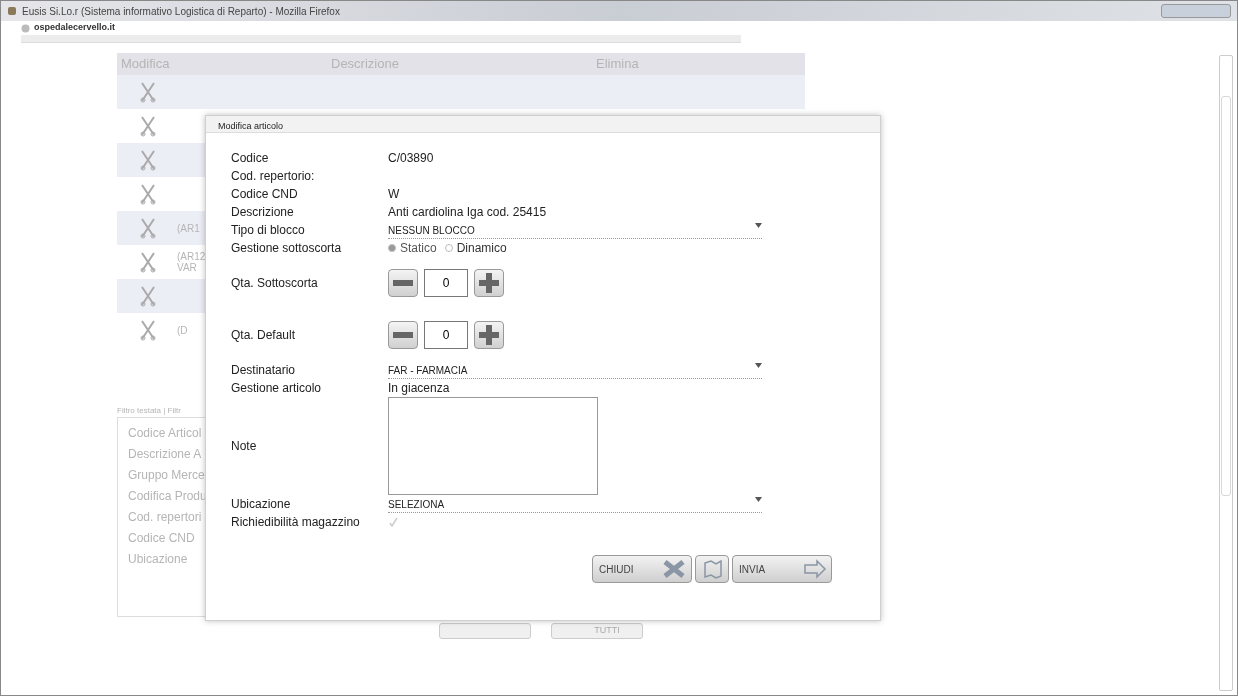  What do you see at coordinates (12, 11) in the screenshot?
I see `app-icon` at bounding box center [12, 11].